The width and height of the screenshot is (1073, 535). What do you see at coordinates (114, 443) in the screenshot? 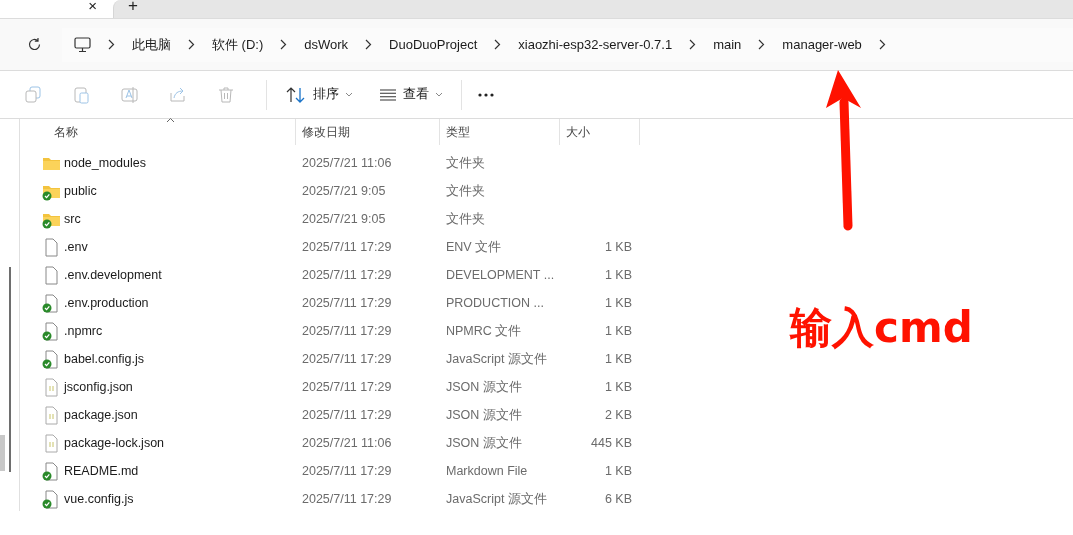
I see `file-name: package-lock.json` at bounding box center [114, 443].